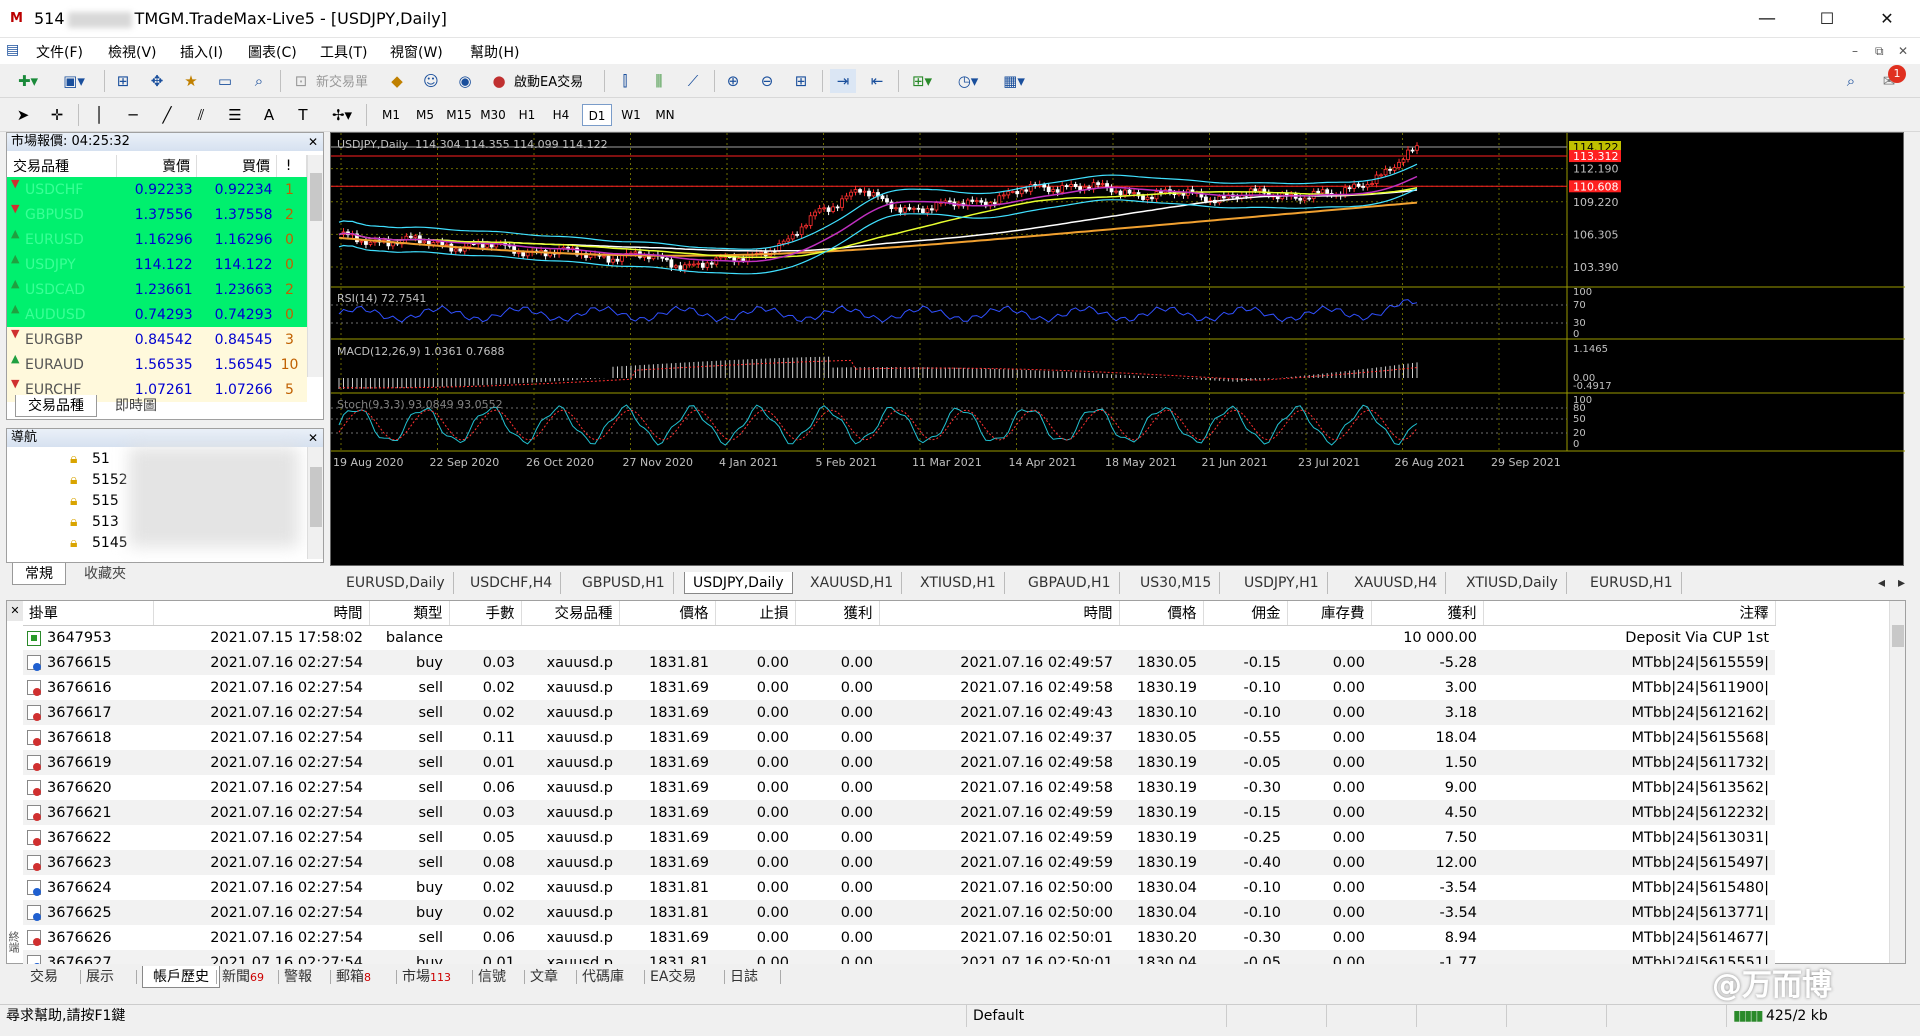 Image resolution: width=1920 pixels, height=1036 pixels. I want to click on close-button: ✕, so click(1887, 19).